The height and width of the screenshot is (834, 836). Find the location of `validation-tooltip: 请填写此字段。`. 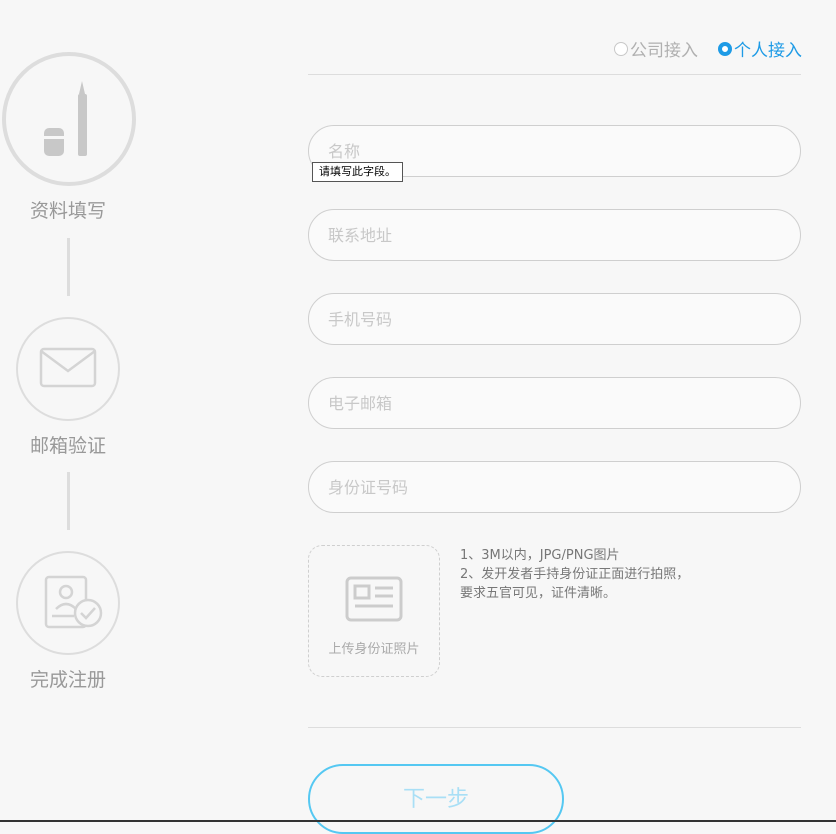

validation-tooltip: 请填写此字段。 is located at coordinates (357, 172).